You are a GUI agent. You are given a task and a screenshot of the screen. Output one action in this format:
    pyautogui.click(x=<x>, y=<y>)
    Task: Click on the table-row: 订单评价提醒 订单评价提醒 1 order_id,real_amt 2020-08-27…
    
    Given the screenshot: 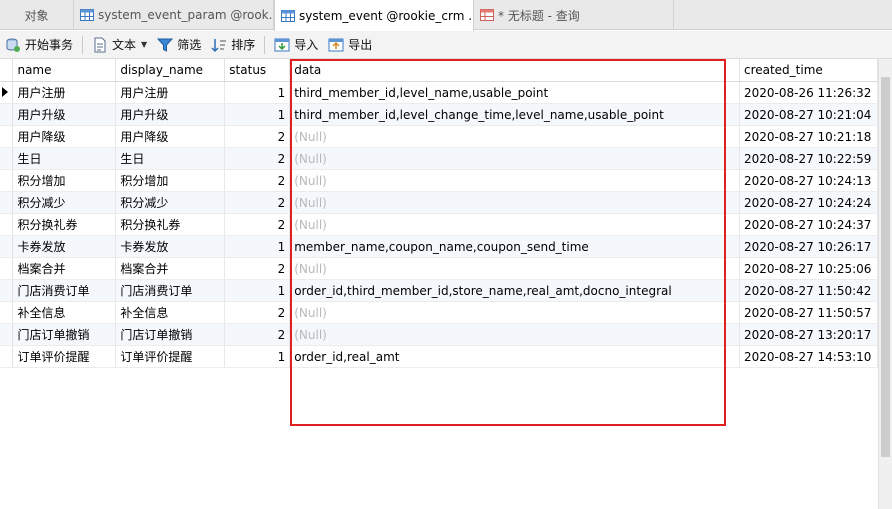 What is the action you would take?
    pyautogui.click(x=439, y=356)
    